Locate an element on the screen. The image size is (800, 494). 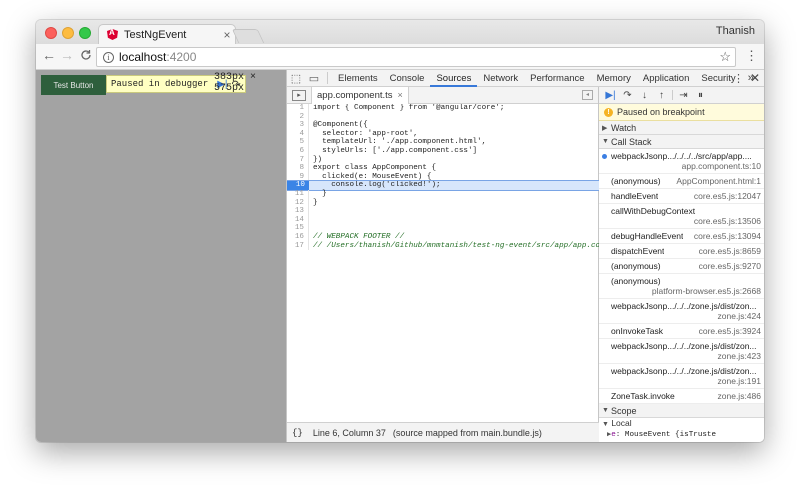
browser-tab: TestNgEvent × is located at coordinates (167, 34).